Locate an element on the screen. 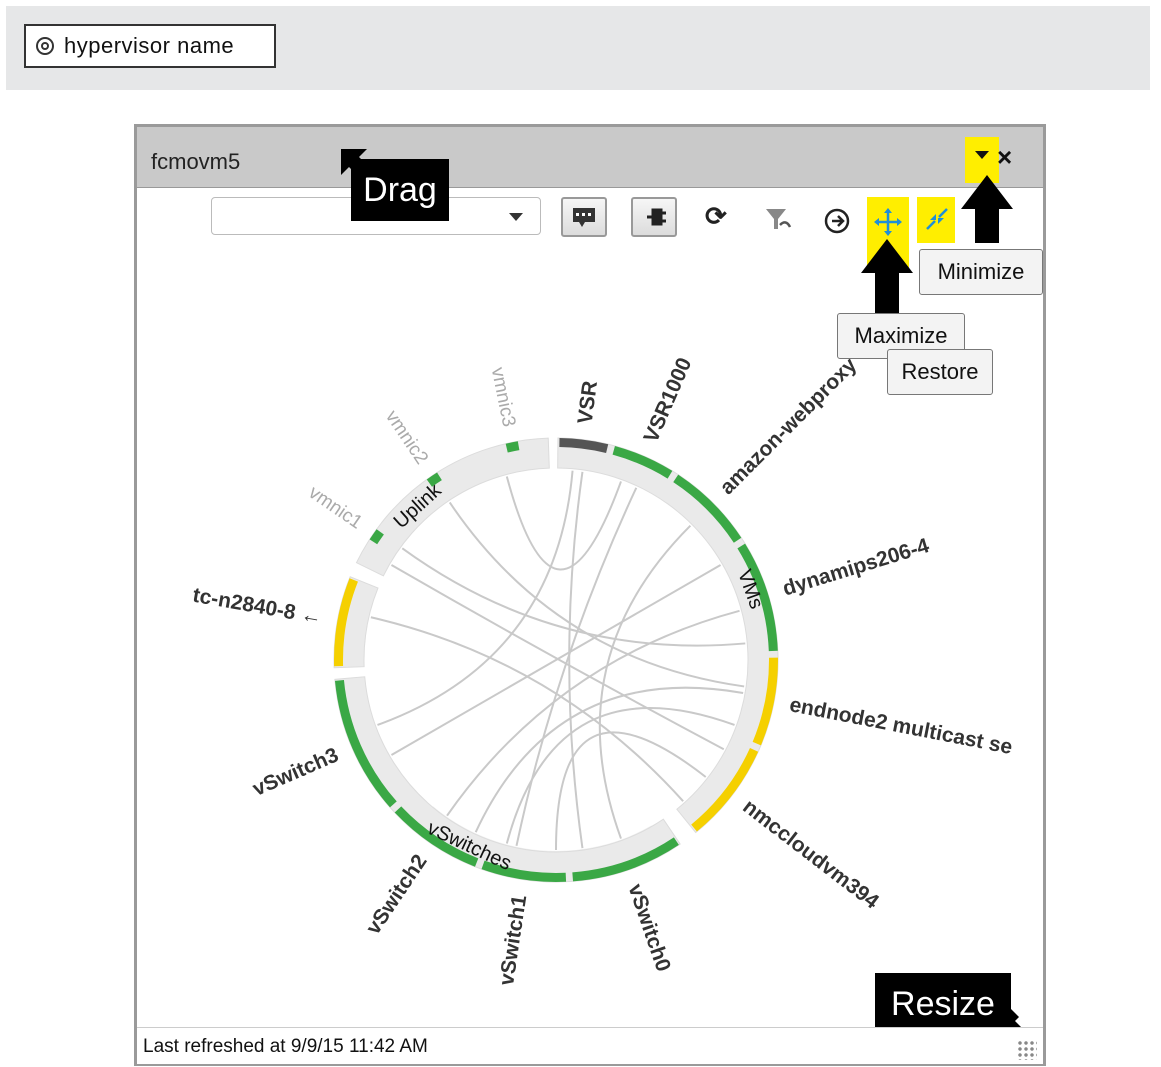  hypervisor-name-filter-button: hypervisor name is located at coordinates (150, 46).